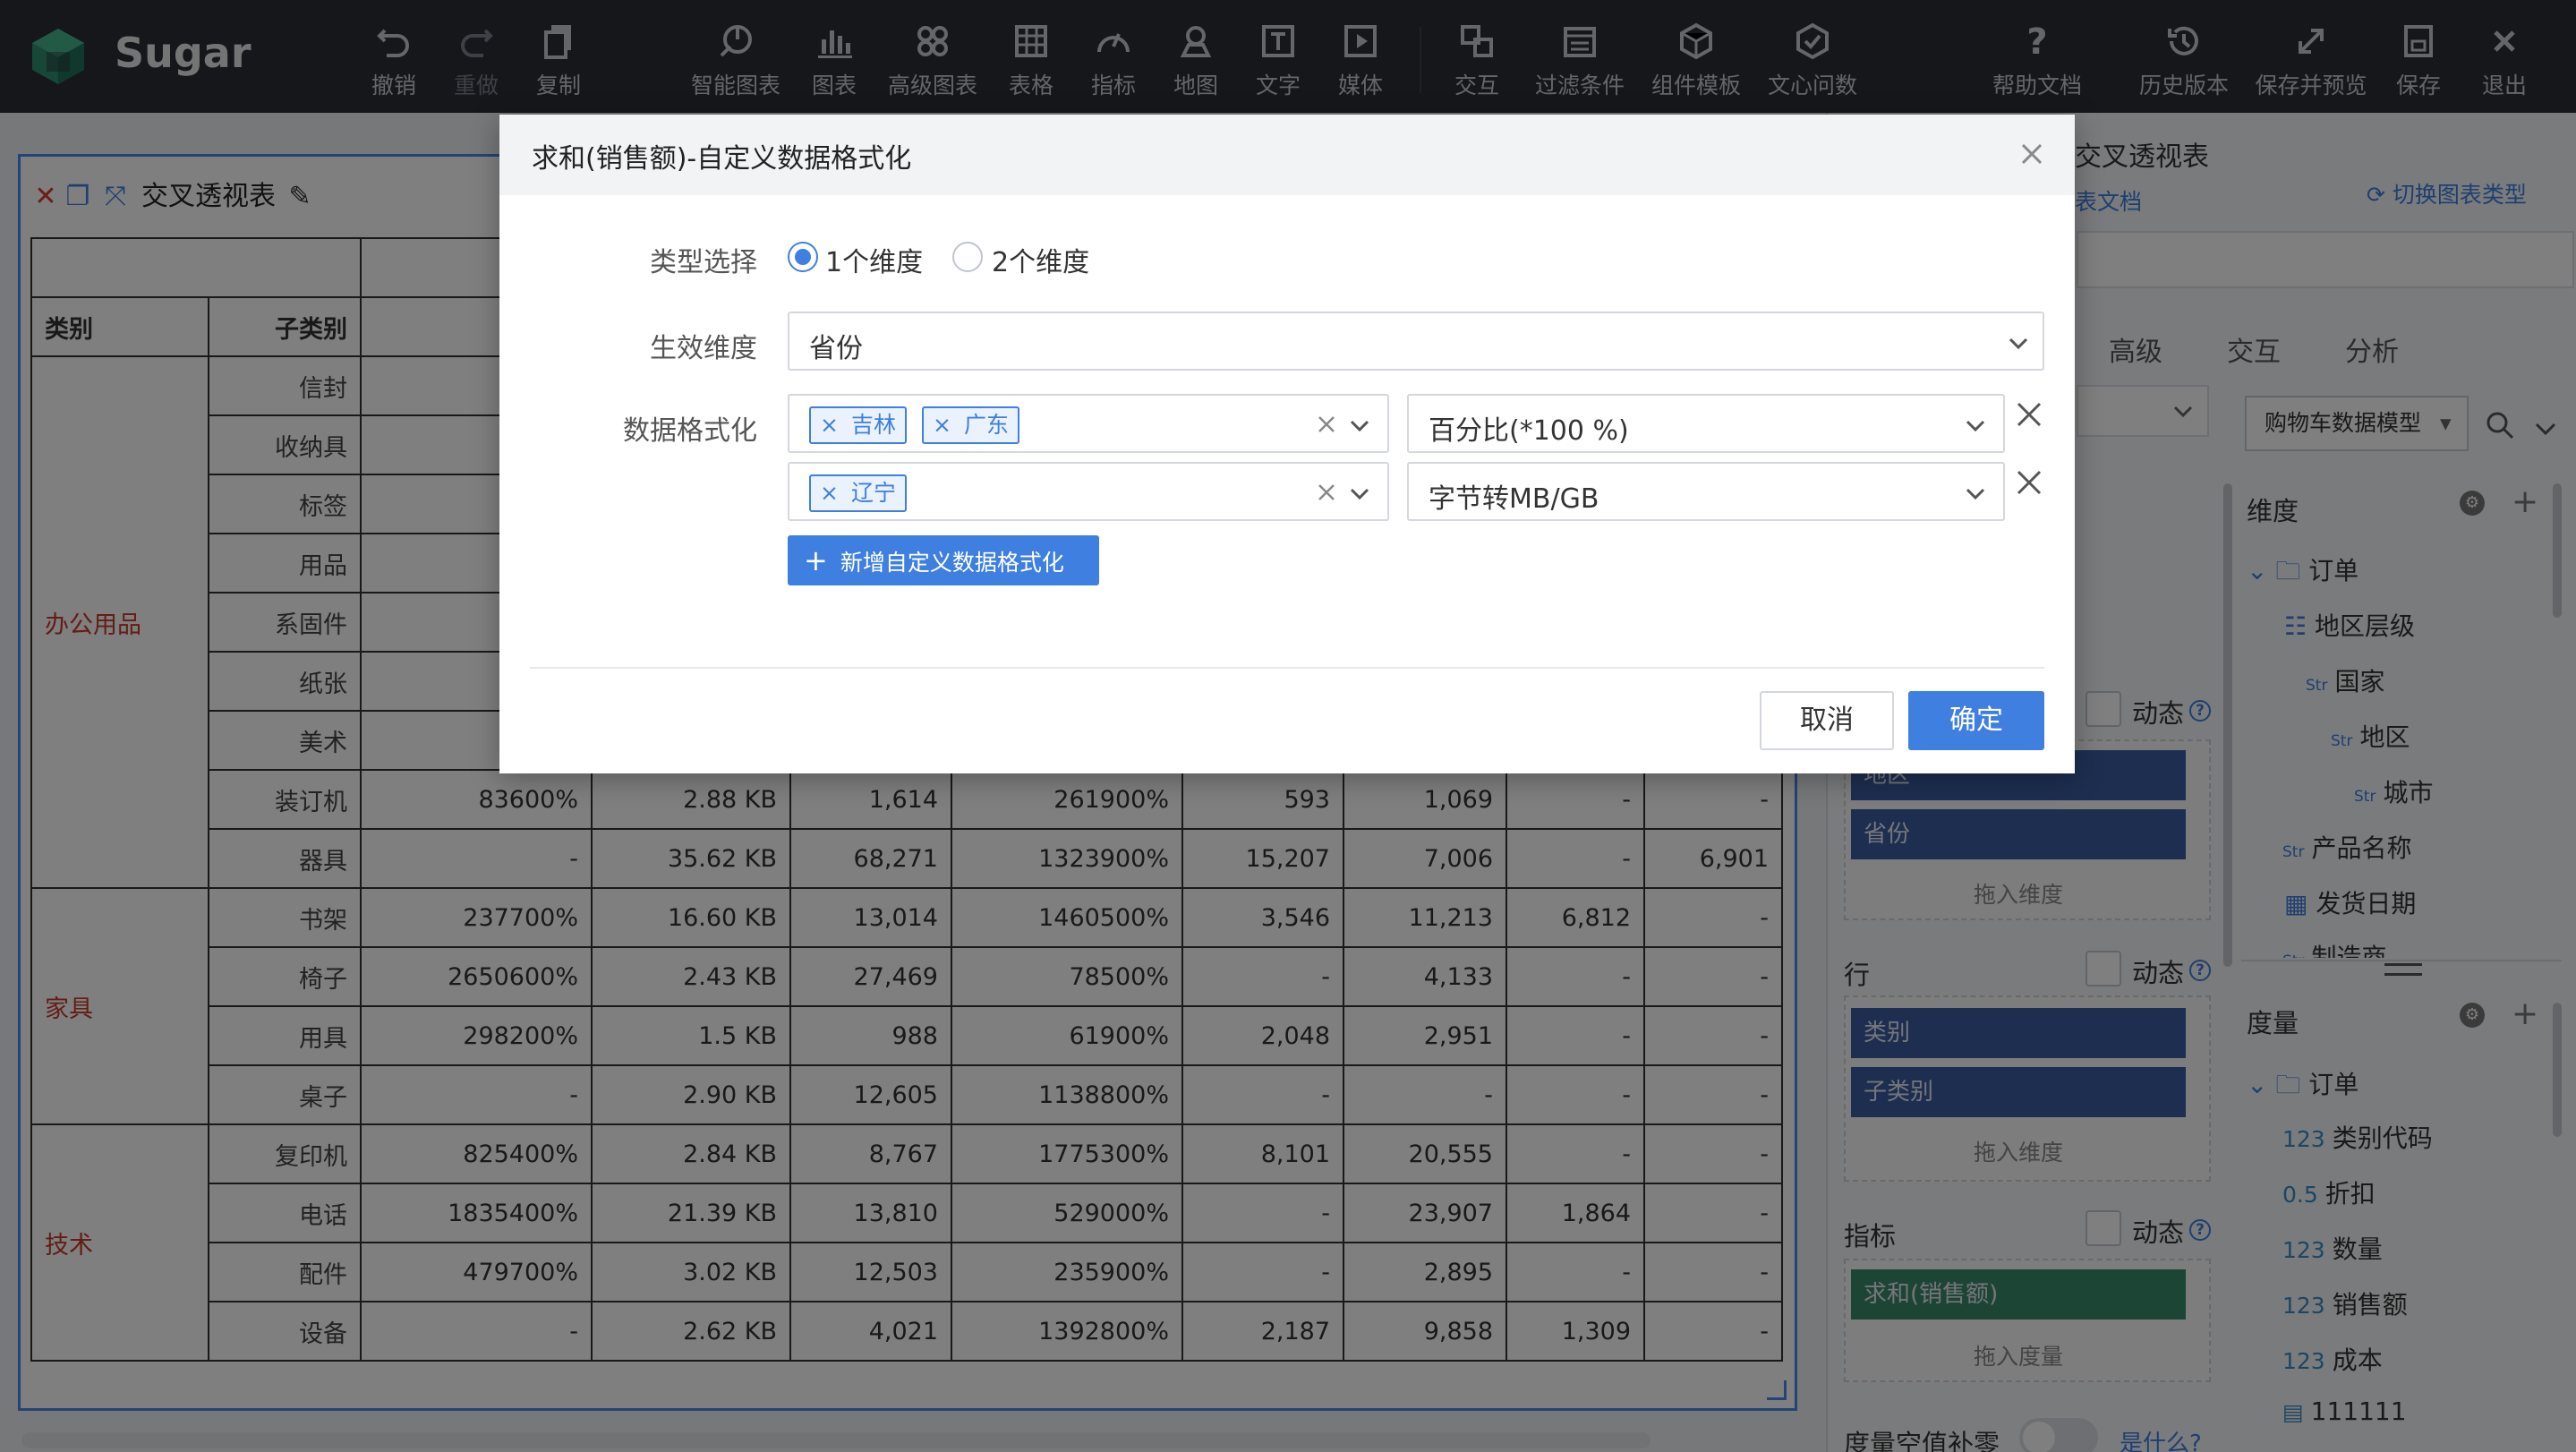  I want to click on format-dimension-values-select: × 辽宁, so click(1088, 491).